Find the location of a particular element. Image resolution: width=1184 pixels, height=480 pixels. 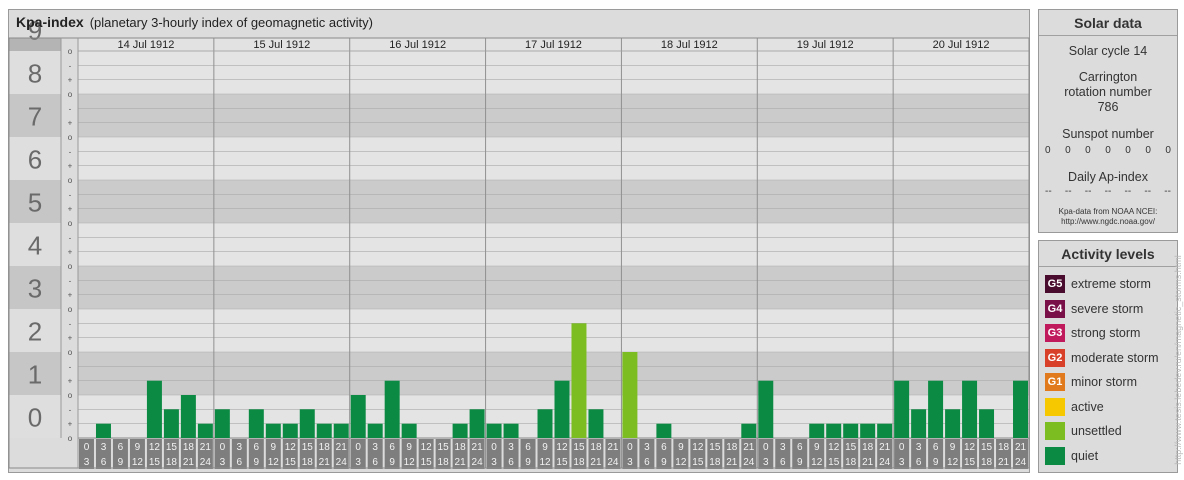

y-tick-label: 0 is located at coordinates (35, 418).